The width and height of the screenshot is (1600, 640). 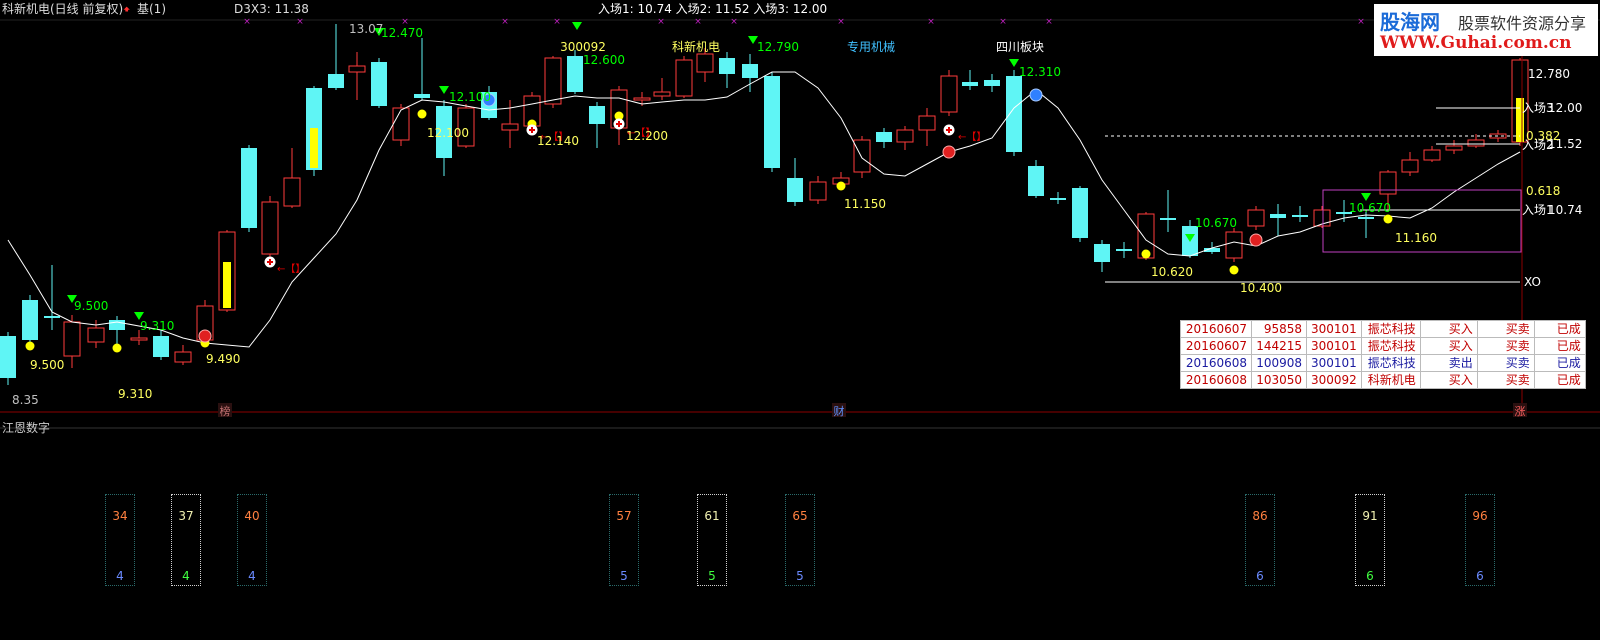 What do you see at coordinates (1522, 23) in the screenshot?
I see `watermark-slogan: 股票软件资源分享` at bounding box center [1522, 23].